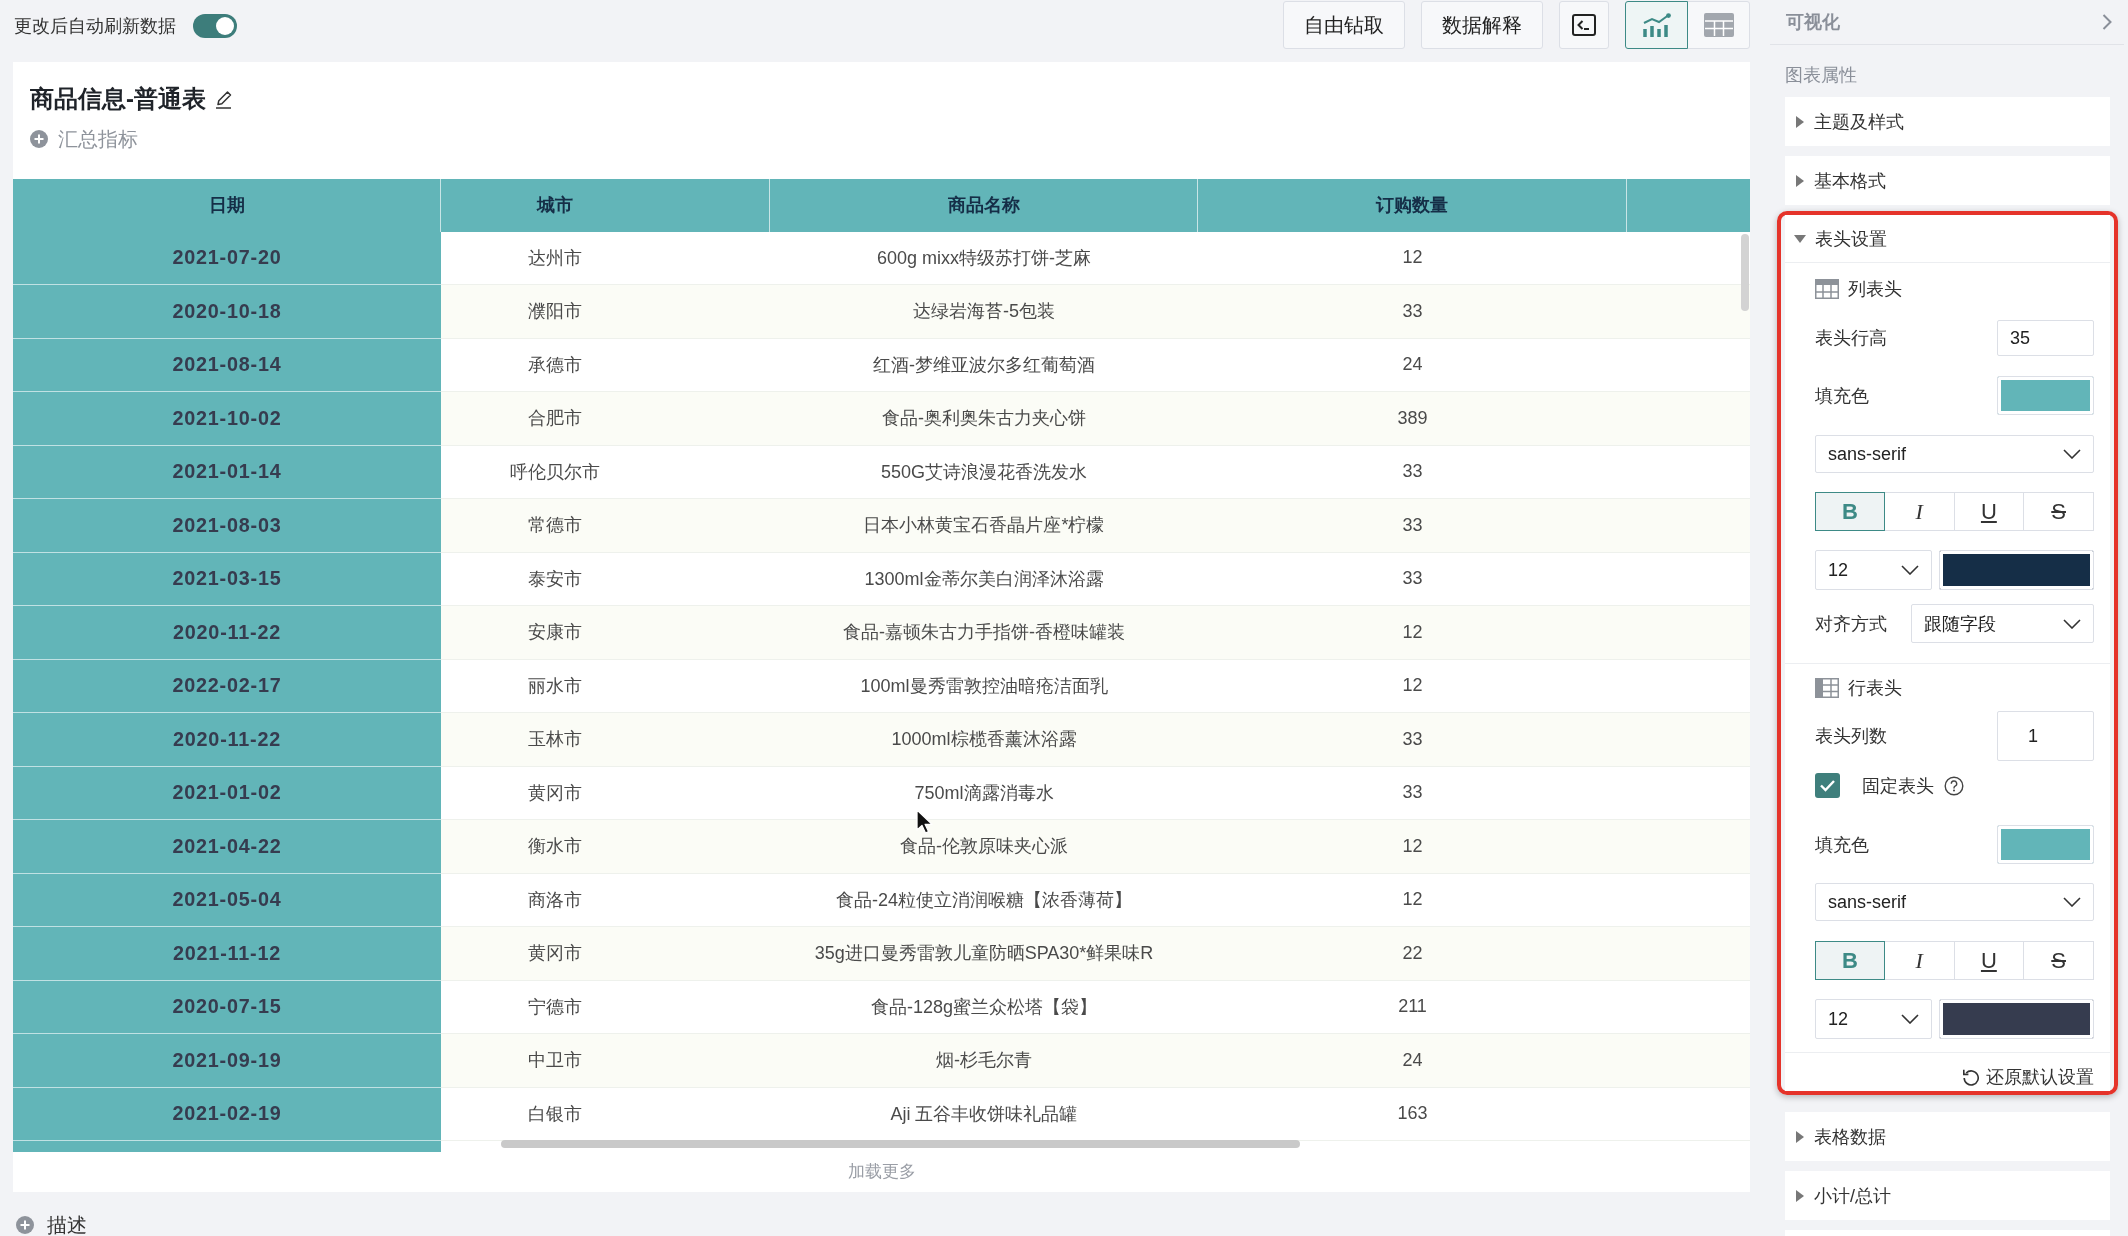 Image resolution: width=2128 pixels, height=1236 pixels. What do you see at coordinates (1851, 624) in the screenshot?
I see `field-label: 对齐方式` at bounding box center [1851, 624].